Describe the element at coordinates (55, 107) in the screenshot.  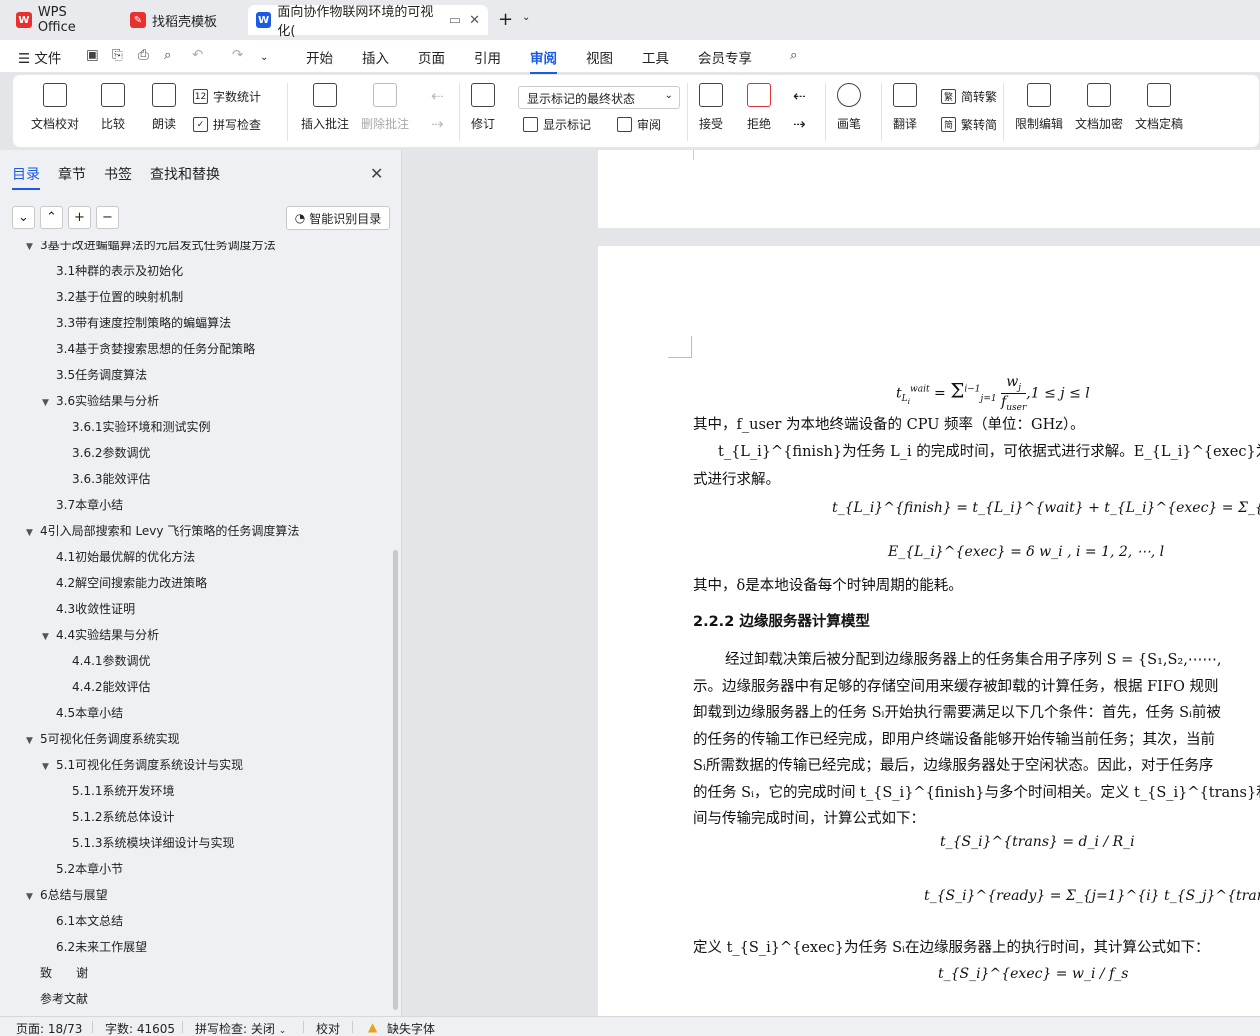
I see `doc-check-button: 文档校对` at that location.